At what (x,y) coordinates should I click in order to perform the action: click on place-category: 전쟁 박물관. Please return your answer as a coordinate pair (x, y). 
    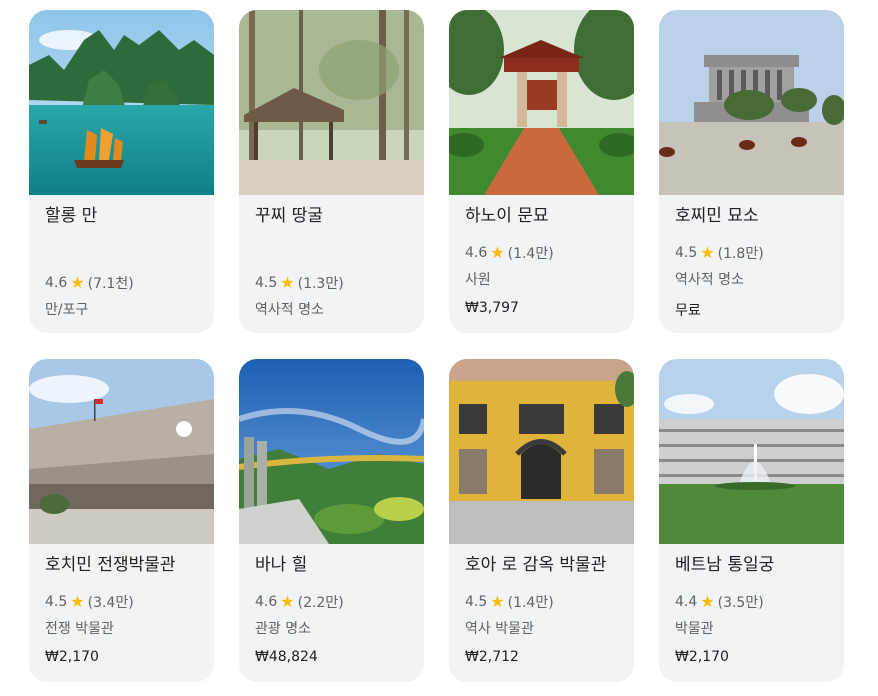
    Looking at the image, I should click on (79, 629).